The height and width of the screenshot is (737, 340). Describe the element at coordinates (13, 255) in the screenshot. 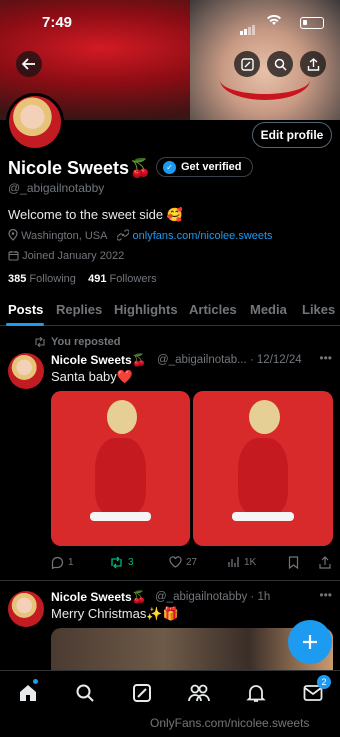

I see `calendar-icon` at that location.